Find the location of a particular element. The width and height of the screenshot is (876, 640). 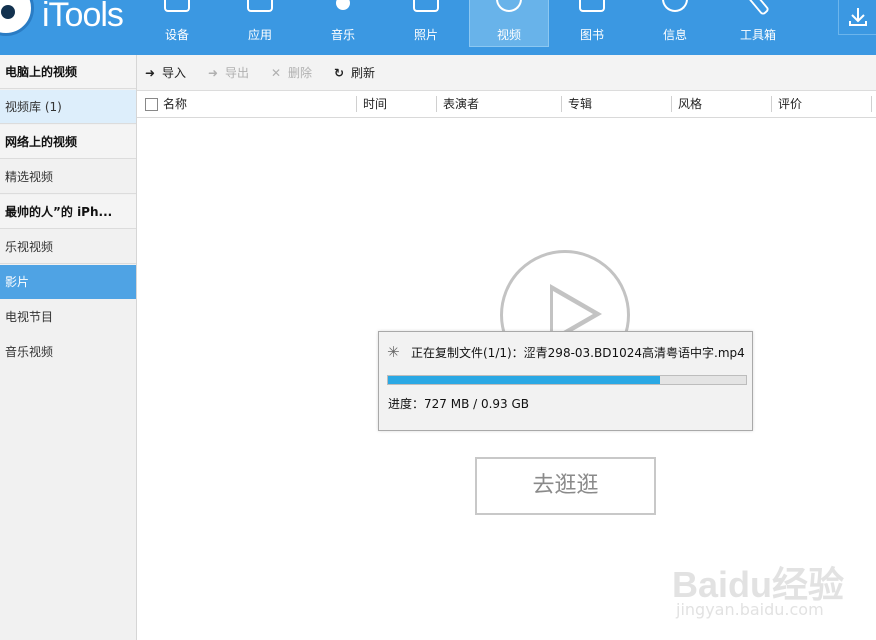

import-icon: ➜ is located at coordinates (150, 73).